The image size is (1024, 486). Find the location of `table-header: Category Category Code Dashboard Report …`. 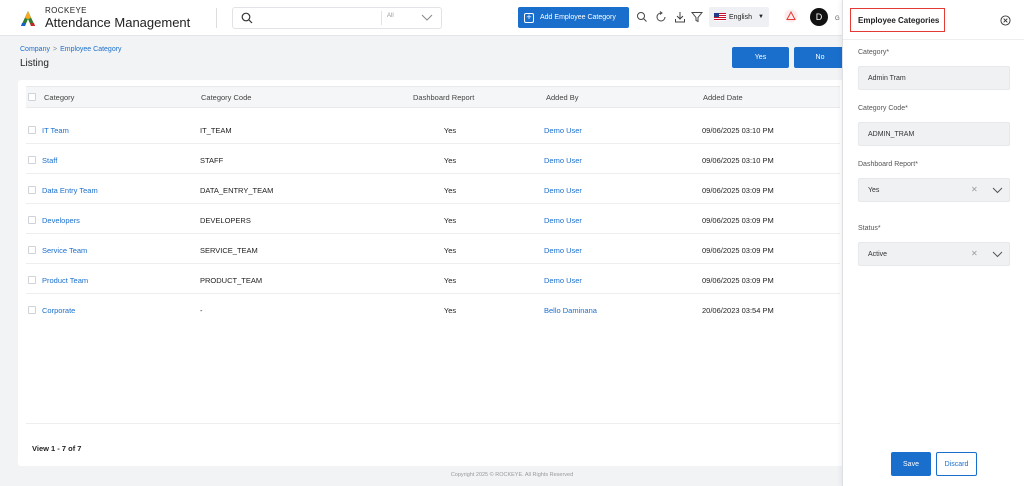

table-header: Category Category Code Dashboard Report … is located at coordinates (433, 97).